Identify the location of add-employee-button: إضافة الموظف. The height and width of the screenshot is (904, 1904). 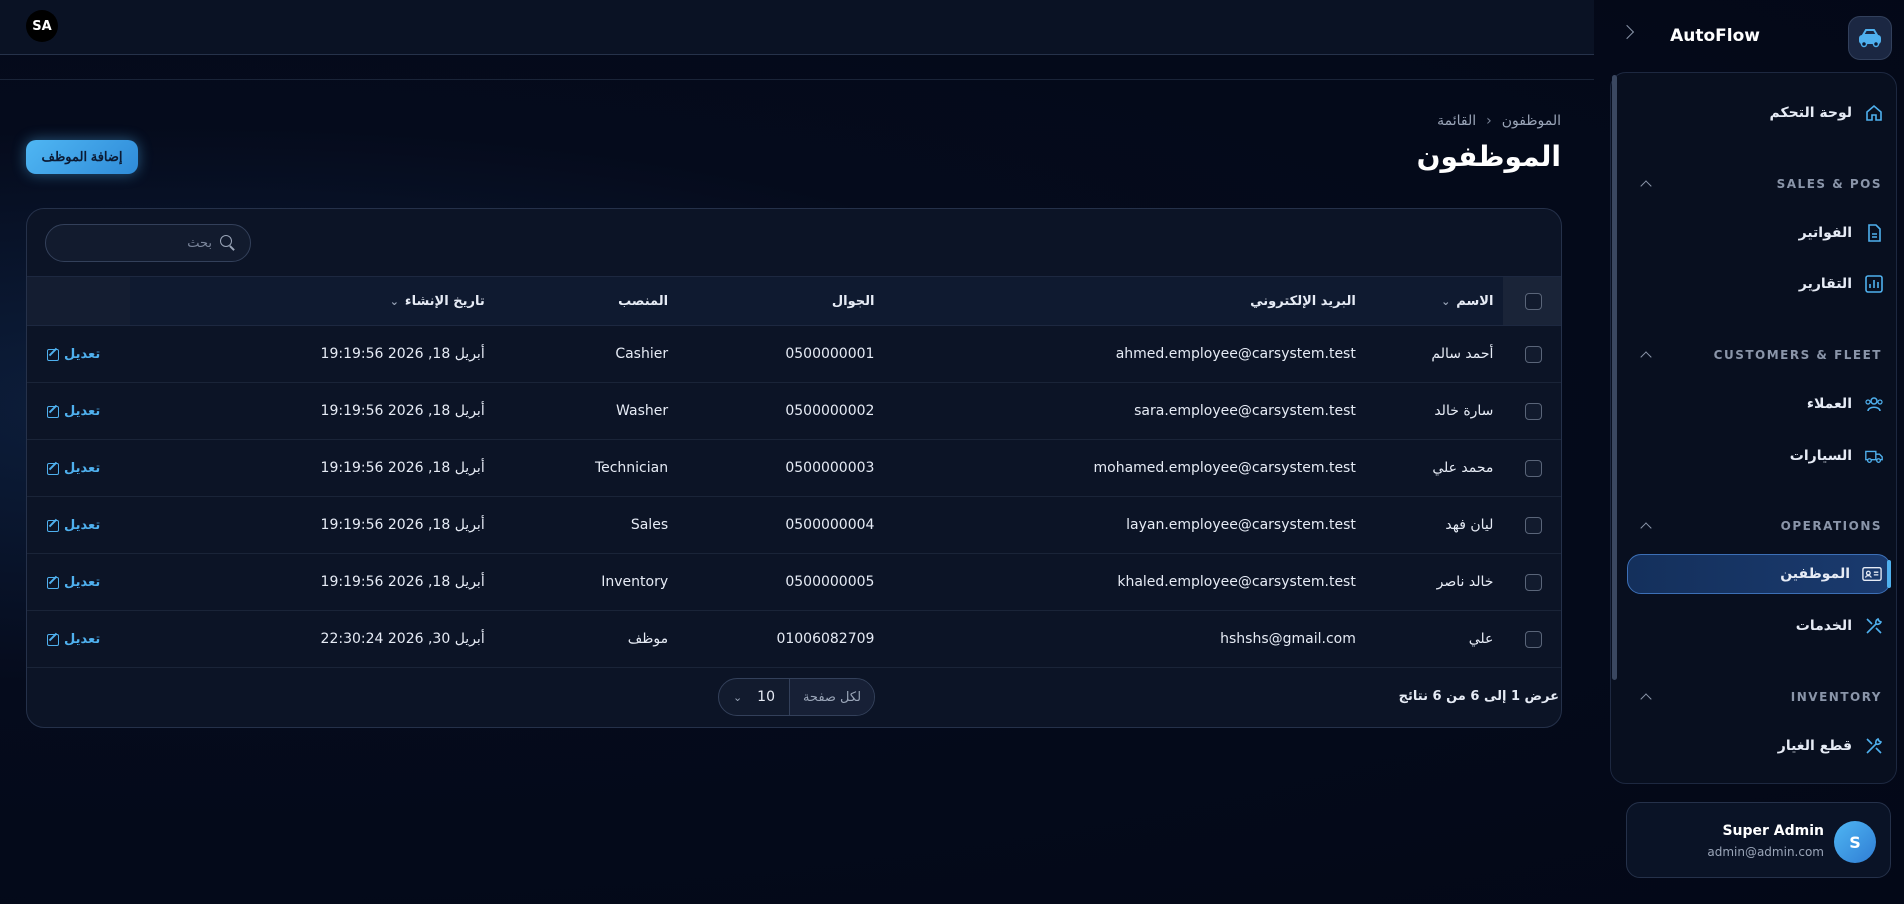
(82, 157).